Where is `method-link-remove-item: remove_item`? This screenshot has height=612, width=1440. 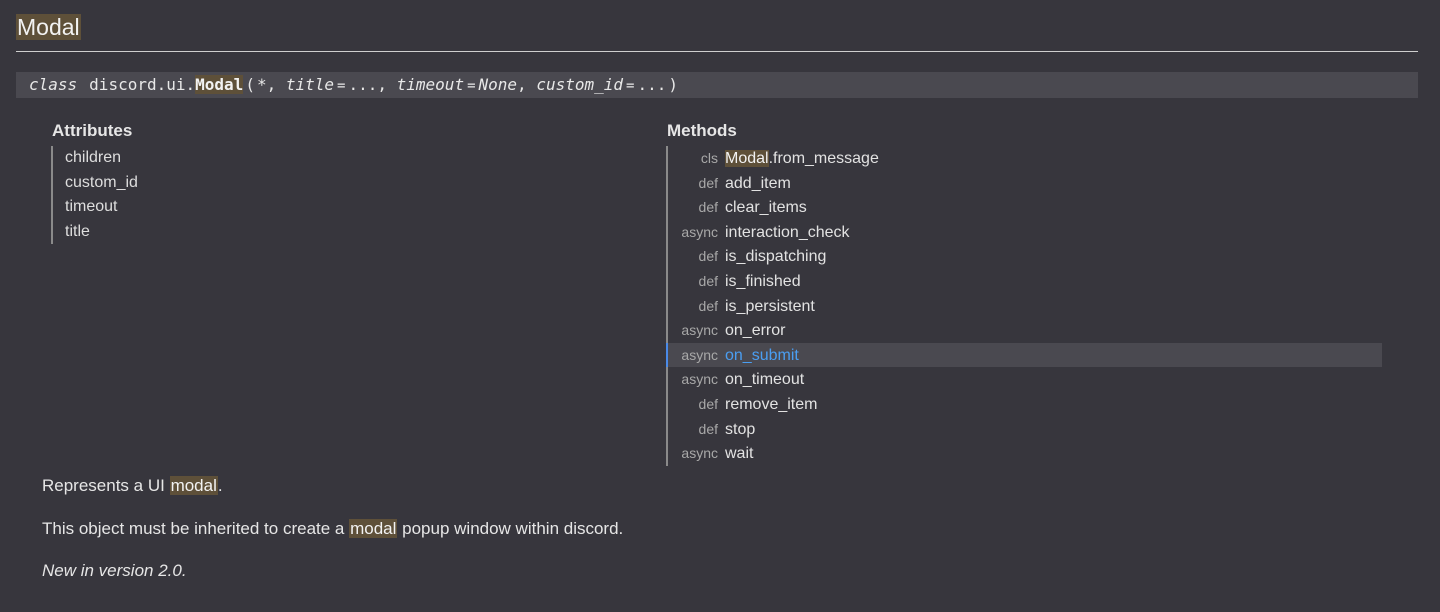 method-link-remove-item: remove_item is located at coordinates (771, 405).